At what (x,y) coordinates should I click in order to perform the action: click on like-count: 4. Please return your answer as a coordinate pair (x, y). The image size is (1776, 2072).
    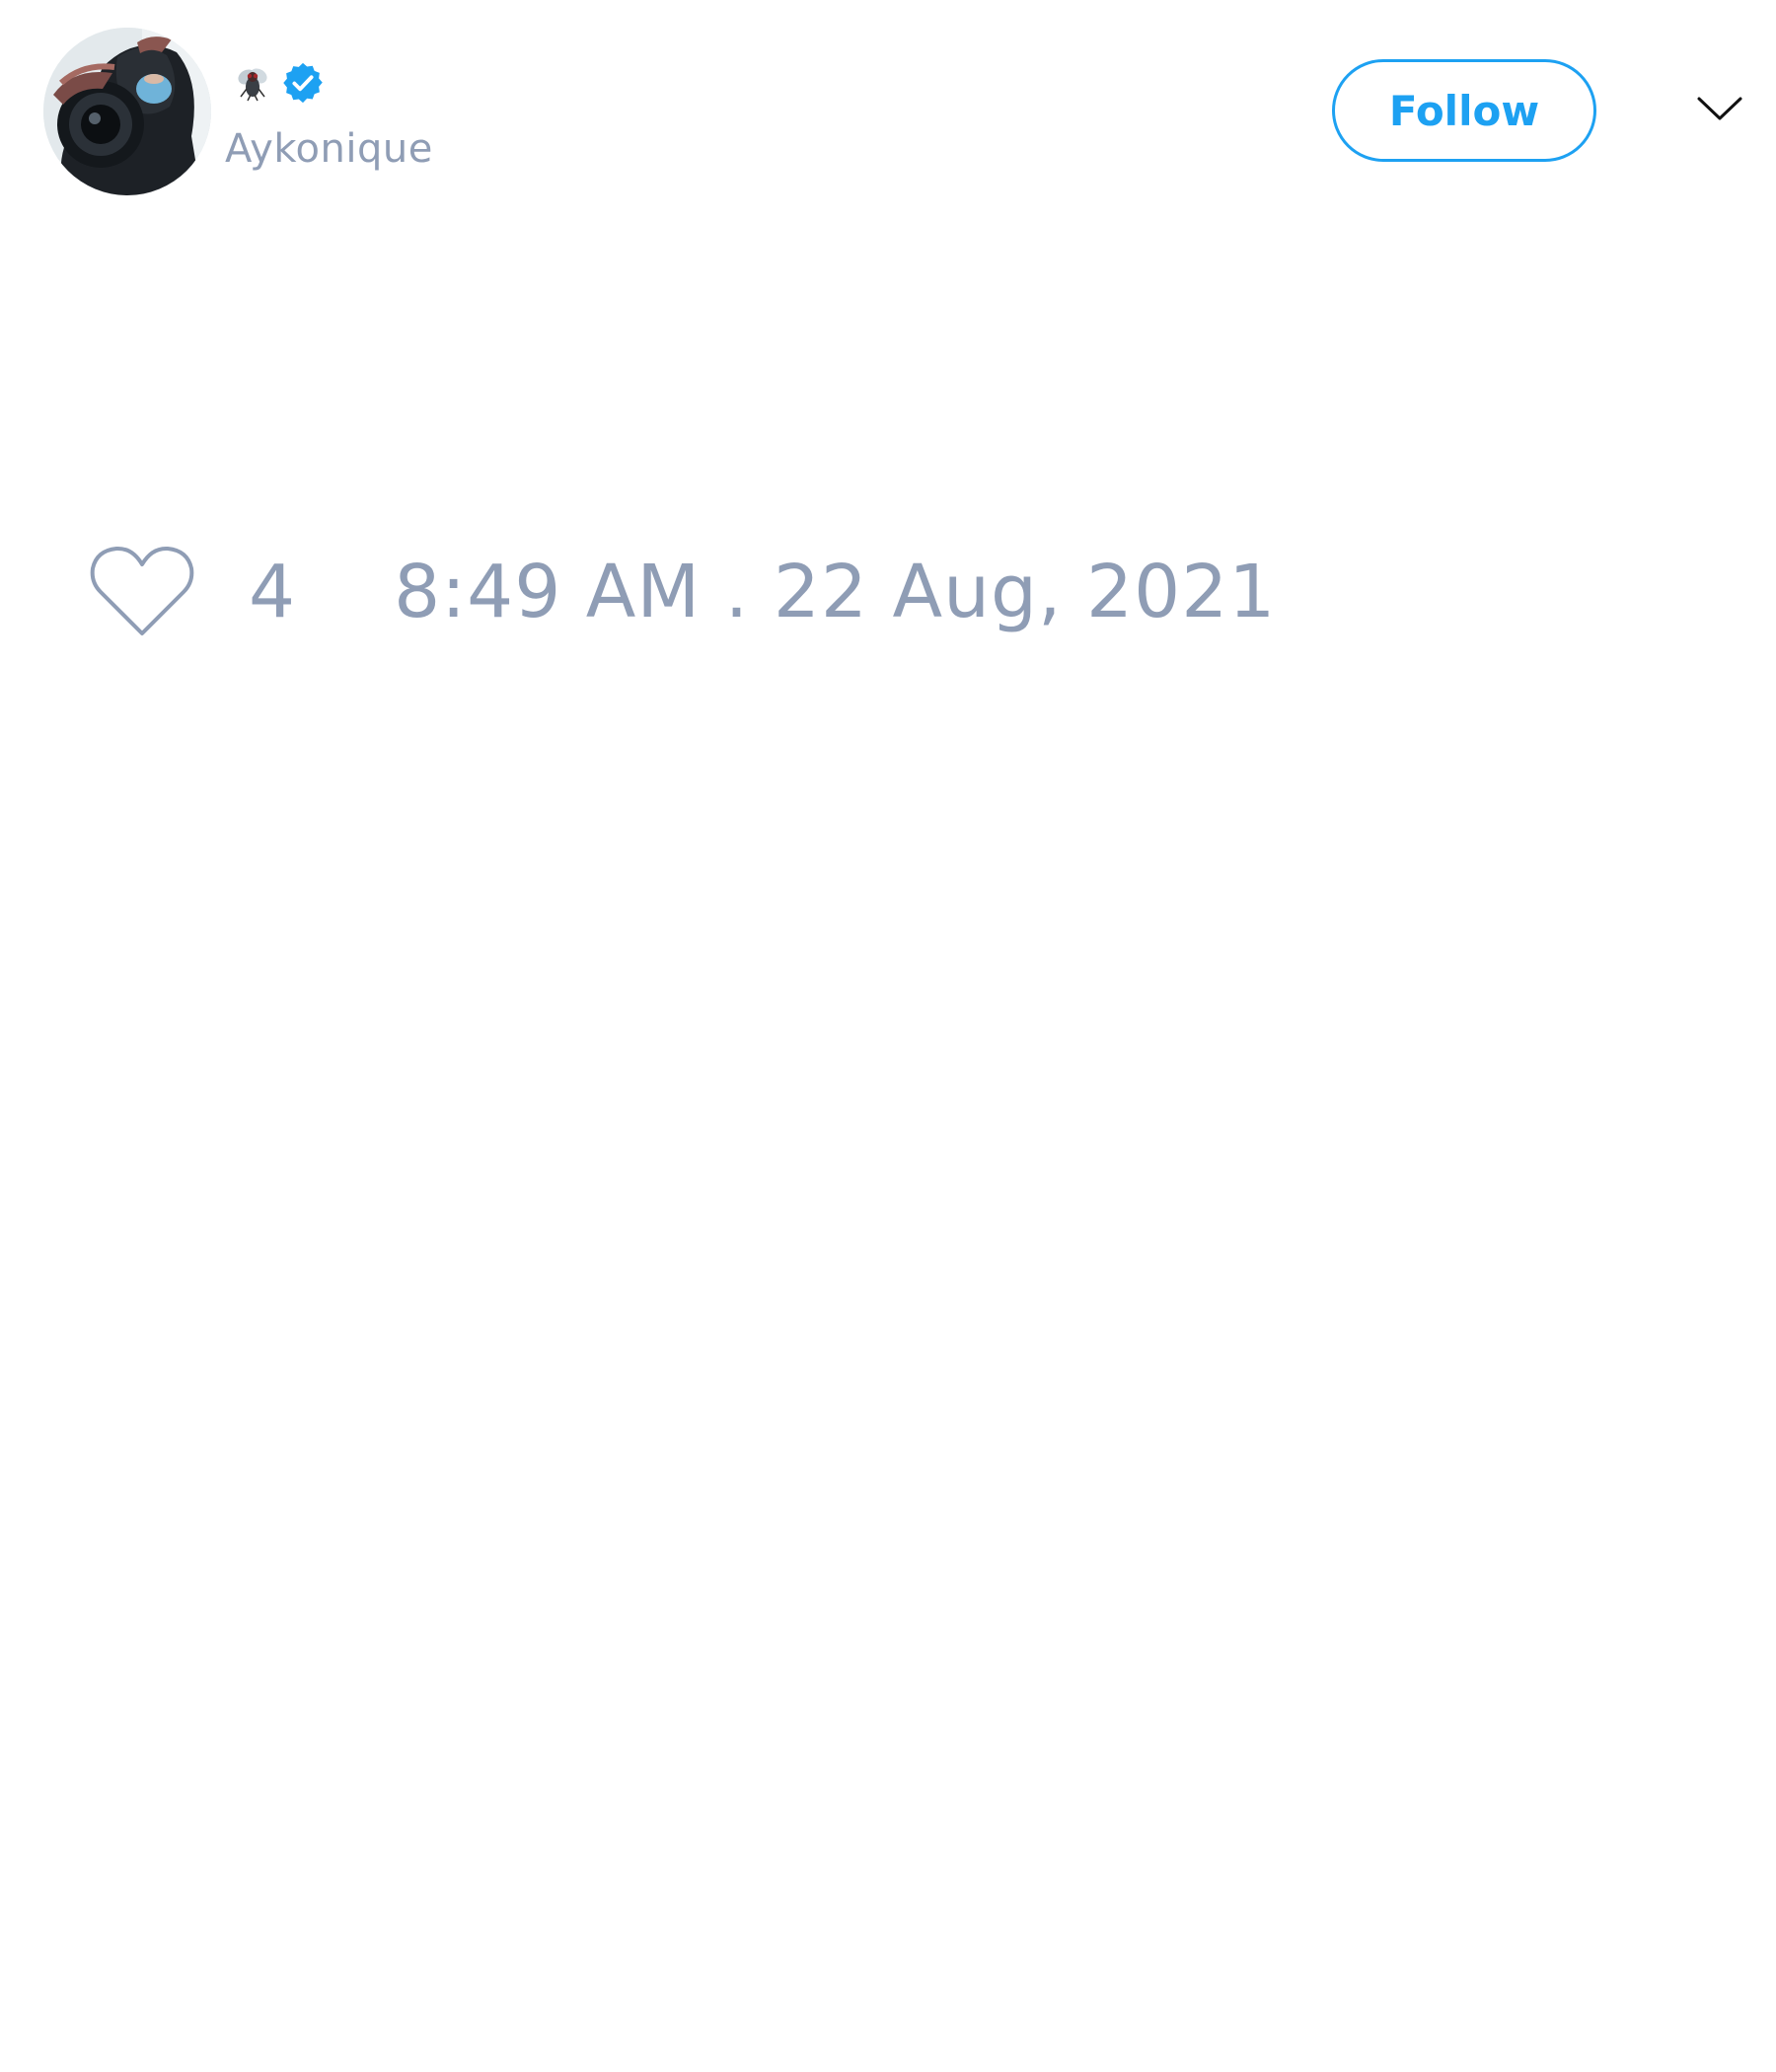
    Looking at the image, I should click on (272, 592).